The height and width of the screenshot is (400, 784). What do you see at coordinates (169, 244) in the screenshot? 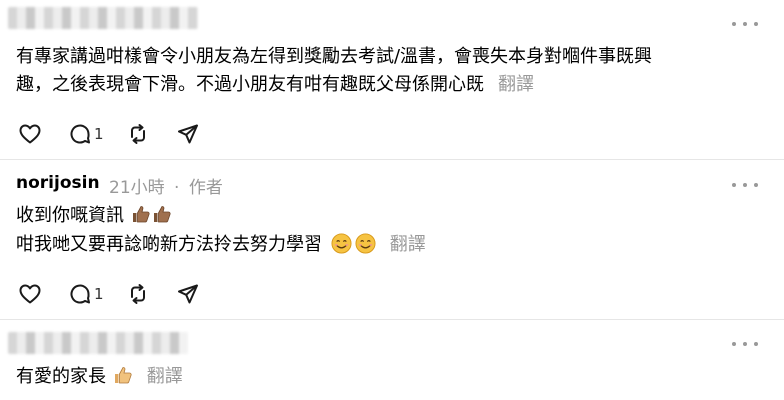
I see `post-text: 咁我哋又要再諗啲新方法拎去努力學習` at bounding box center [169, 244].